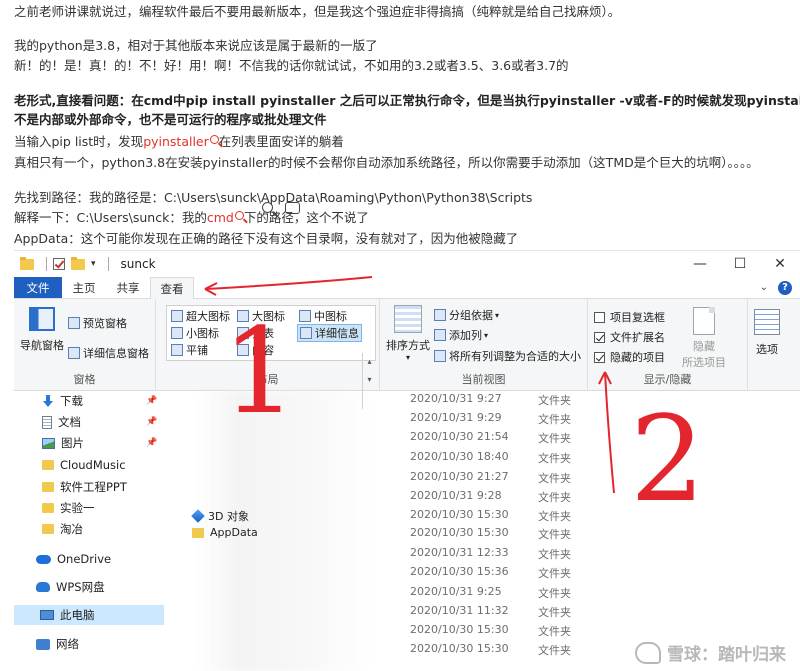 The width and height of the screenshot is (800, 671). I want to click on file-extensions-toggle: 文件扩展名, so click(629, 337).